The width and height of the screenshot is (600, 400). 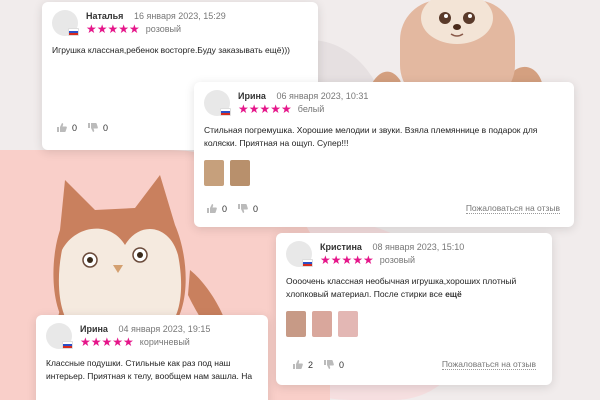 What do you see at coordinates (164, 329) in the screenshot?
I see `review-date: 04 января 2023, 19:15` at bounding box center [164, 329].